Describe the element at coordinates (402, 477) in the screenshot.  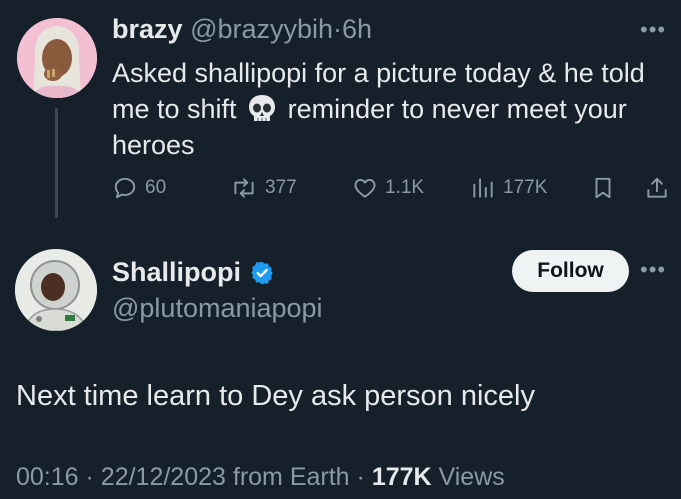
I see `tweet-views-count: 177K` at that location.